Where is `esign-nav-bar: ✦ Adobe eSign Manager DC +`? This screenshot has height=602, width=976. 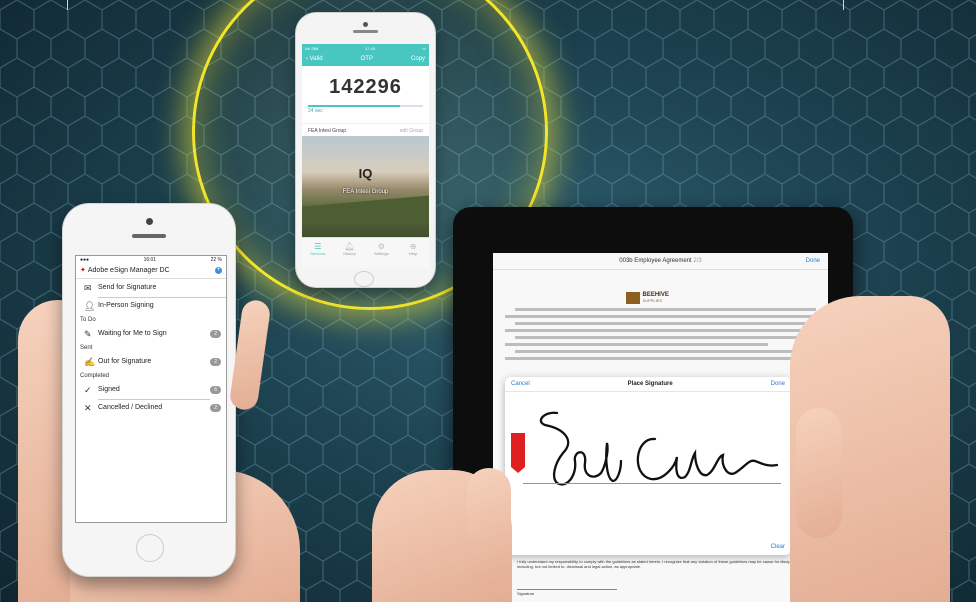 esign-nav-bar: ✦ Adobe eSign Manager DC + is located at coordinates (151, 271).